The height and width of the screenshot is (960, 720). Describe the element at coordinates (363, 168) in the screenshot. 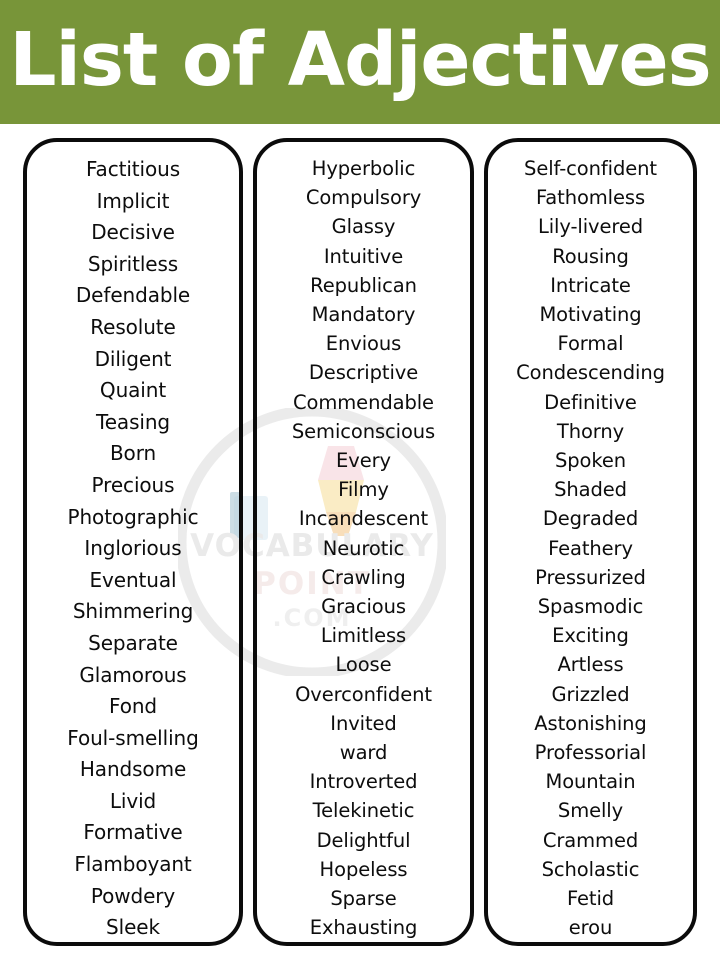

I see `word-item: Hyperbolic` at that location.